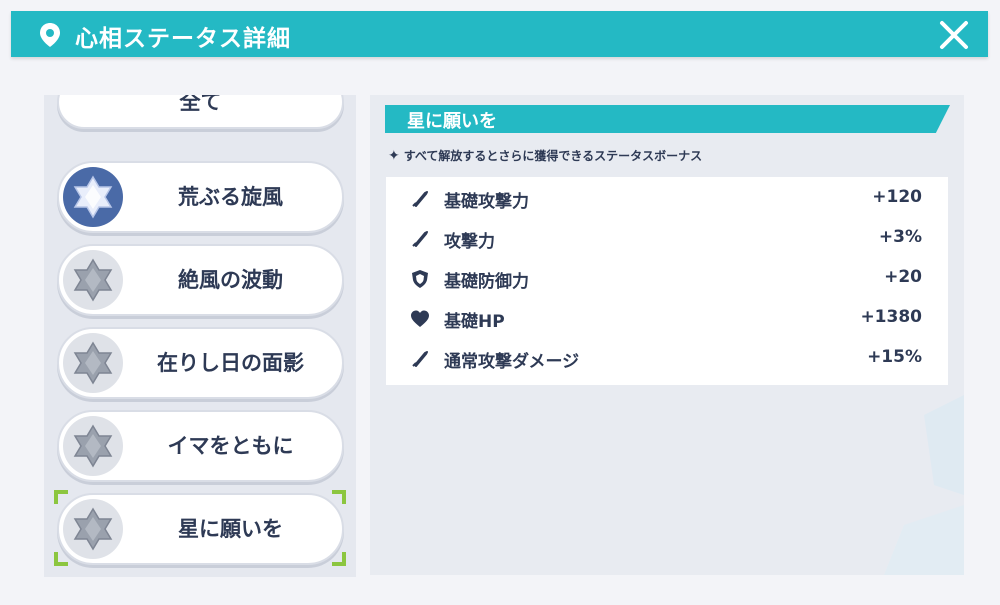 The width and height of the screenshot is (1000, 605). I want to click on heart-icon, so click(420, 318).